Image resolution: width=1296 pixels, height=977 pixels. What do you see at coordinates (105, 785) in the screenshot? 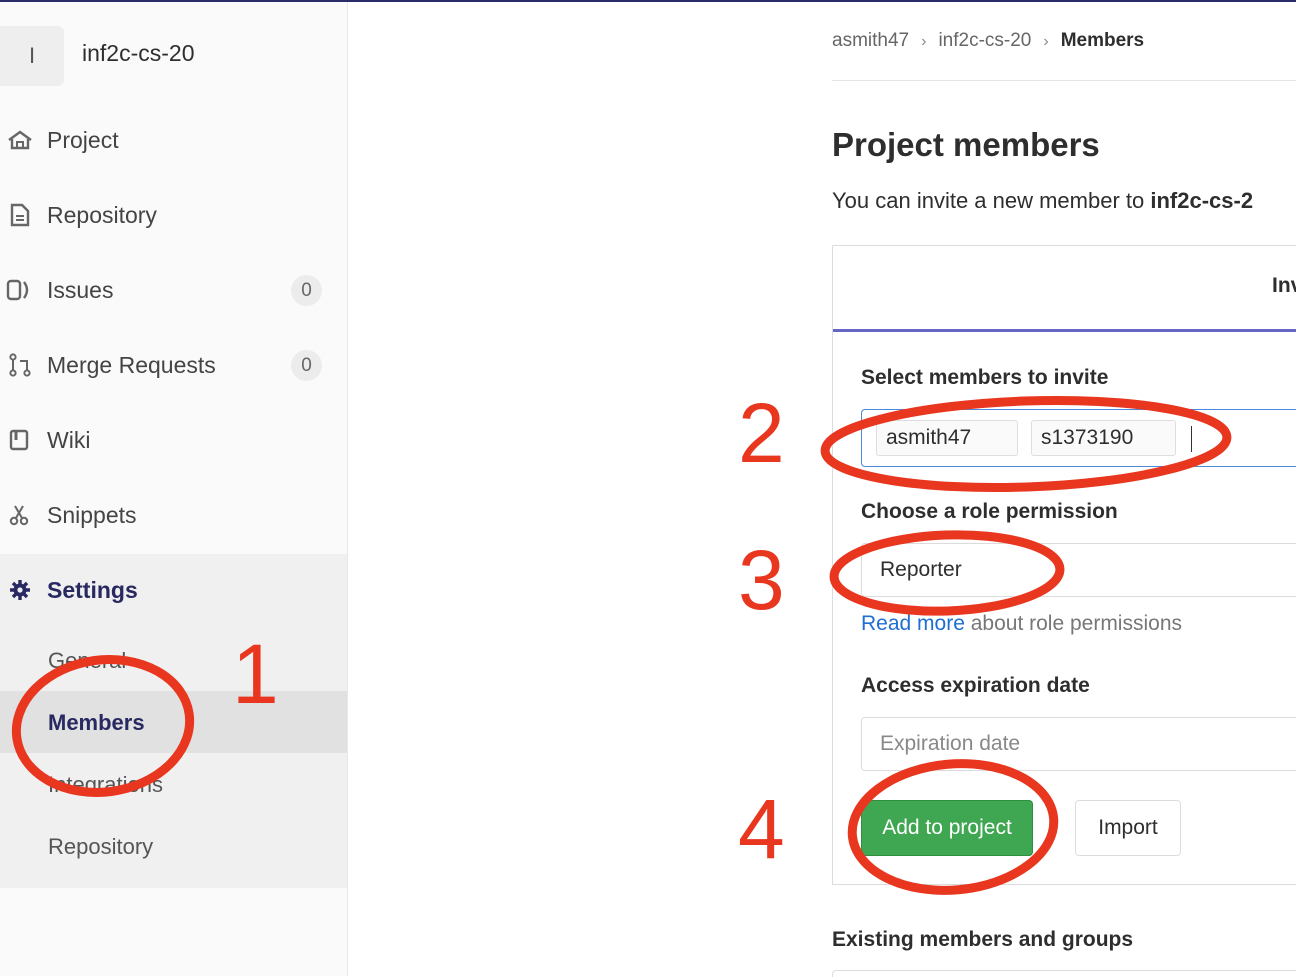
I see `sidebar-subitem-integrations: Integrations` at bounding box center [105, 785].